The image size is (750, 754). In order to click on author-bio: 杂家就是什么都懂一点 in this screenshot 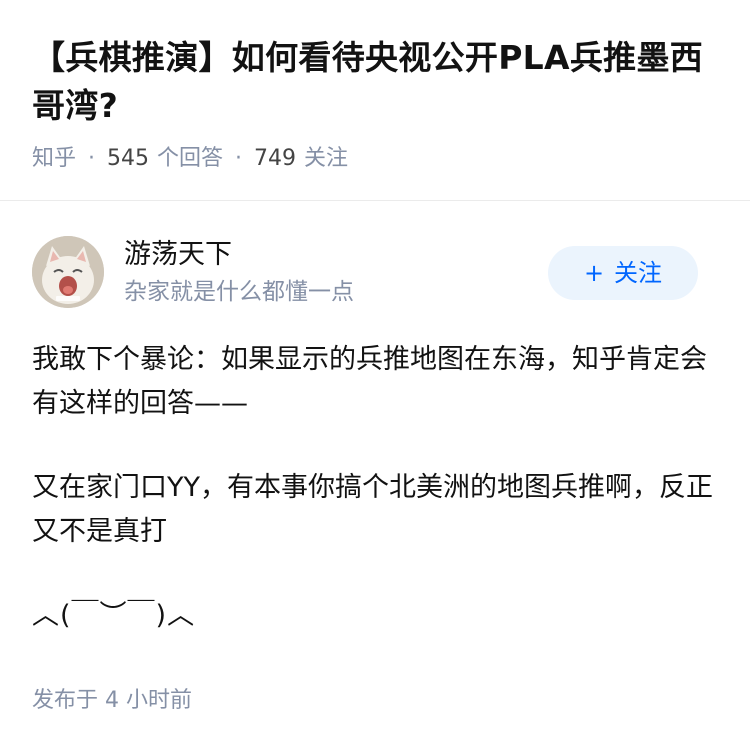, I will do `click(239, 292)`.